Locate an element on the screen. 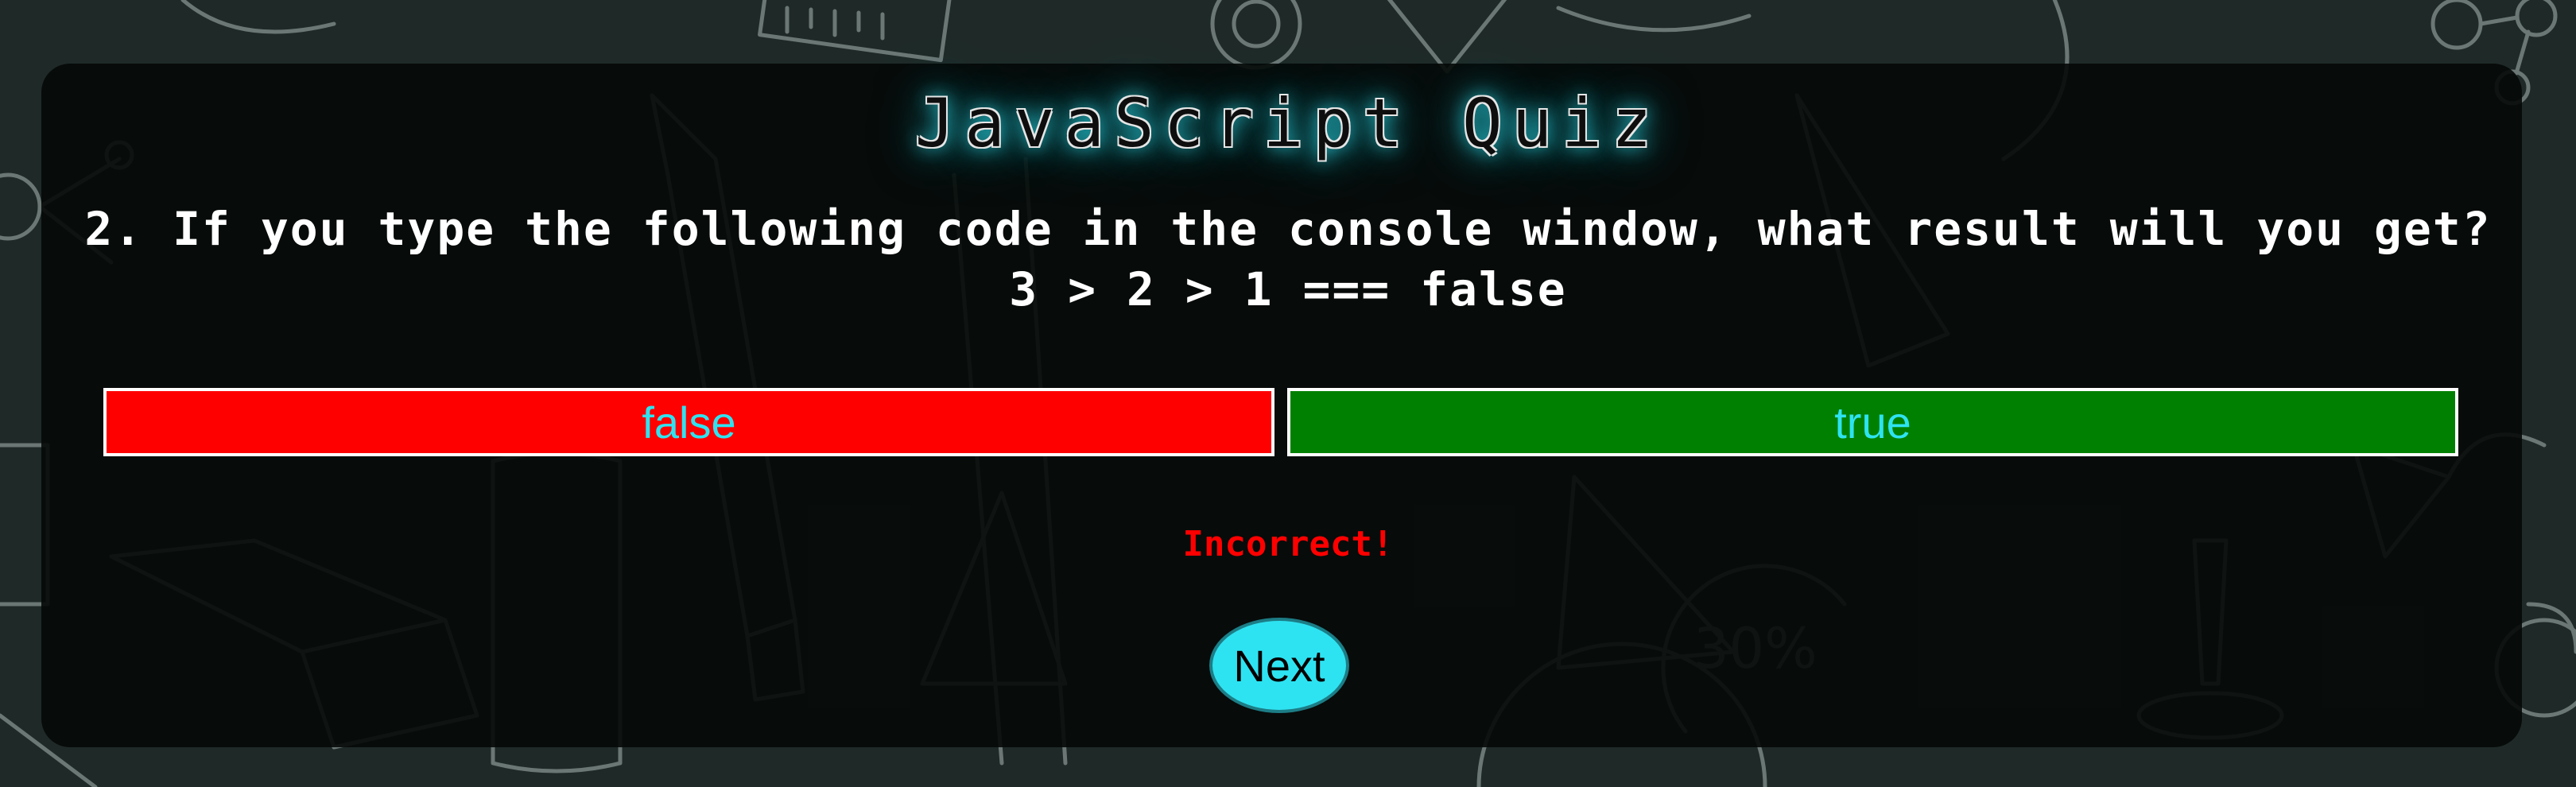 The image size is (2576, 787). feedback-message: Incorrect! is located at coordinates (1288, 544).